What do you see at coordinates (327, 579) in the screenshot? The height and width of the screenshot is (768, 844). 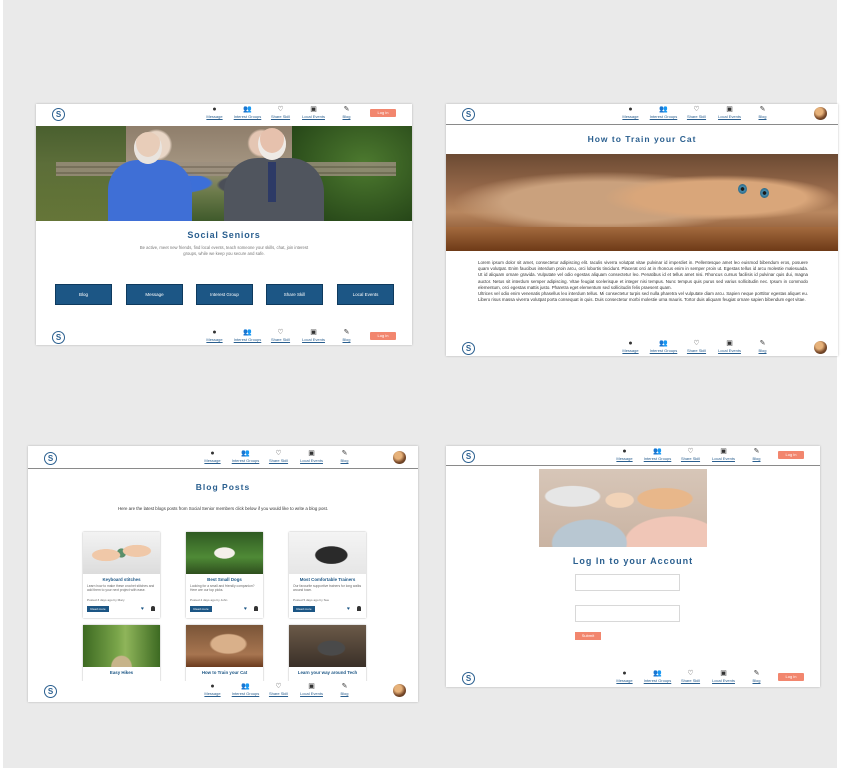 I see `post-title: Most Comfortable Trainers` at bounding box center [327, 579].